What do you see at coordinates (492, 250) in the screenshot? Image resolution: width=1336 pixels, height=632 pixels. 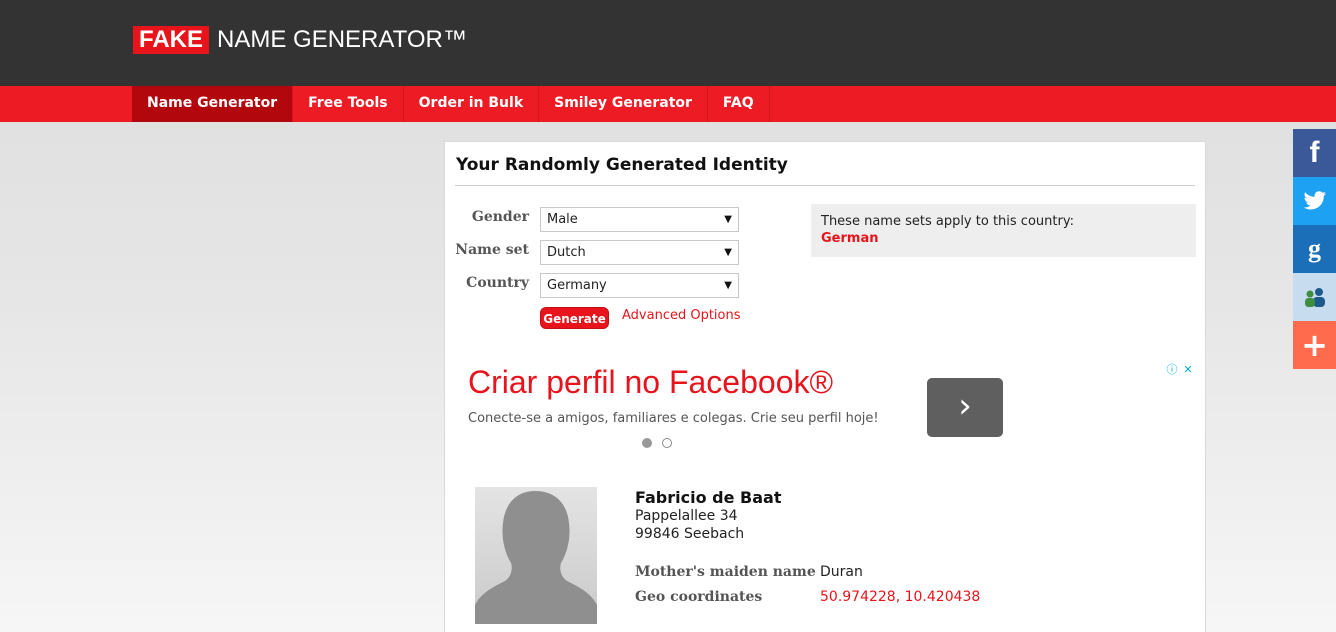 I see `nameset-label: Name set` at bounding box center [492, 250].